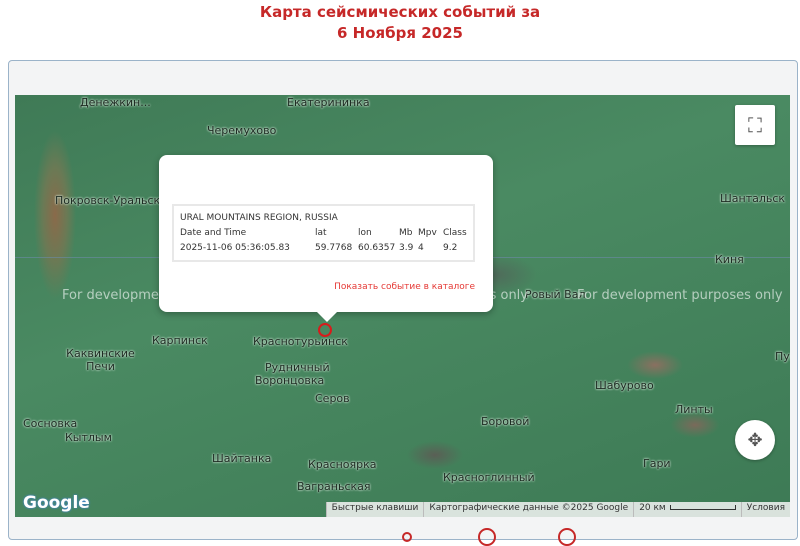 The height and width of the screenshot is (546, 800). What do you see at coordinates (400, 12) in the screenshot?
I see `page-title-line1: Карта сейсмических событий за` at bounding box center [400, 12].